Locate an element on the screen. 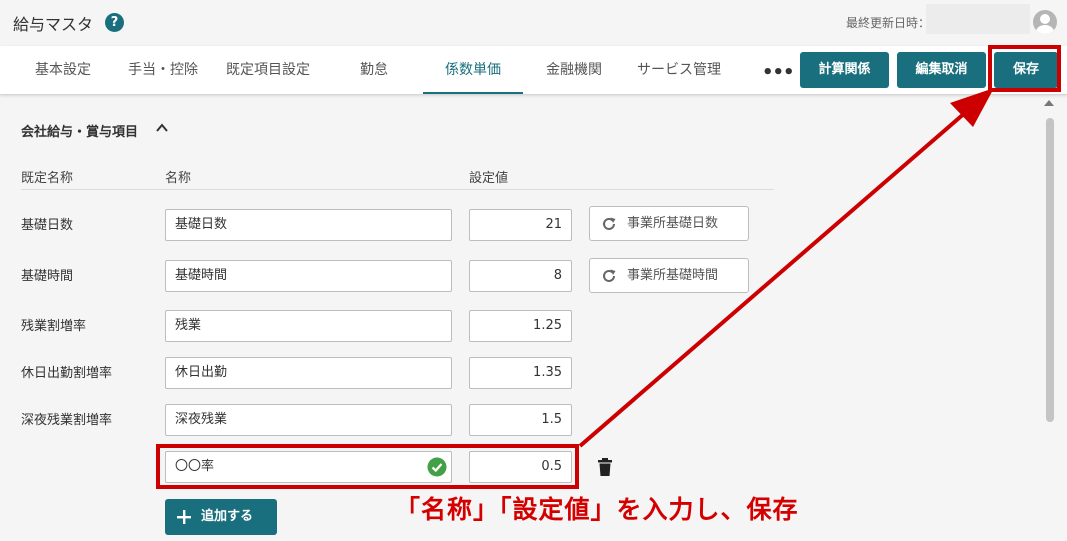 Image resolution: width=1067 pixels, height=541 pixels. row-default-name: 深夜残業割増率 is located at coordinates (67, 420).